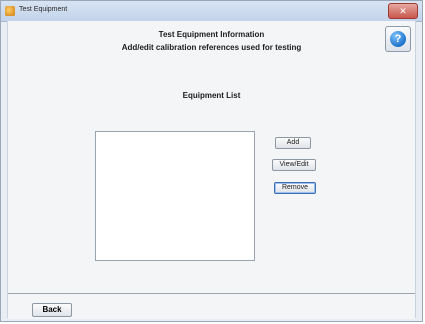 Image resolution: width=425 pixels, height=324 pixels. I want to click on help-icon: ?, so click(398, 39).